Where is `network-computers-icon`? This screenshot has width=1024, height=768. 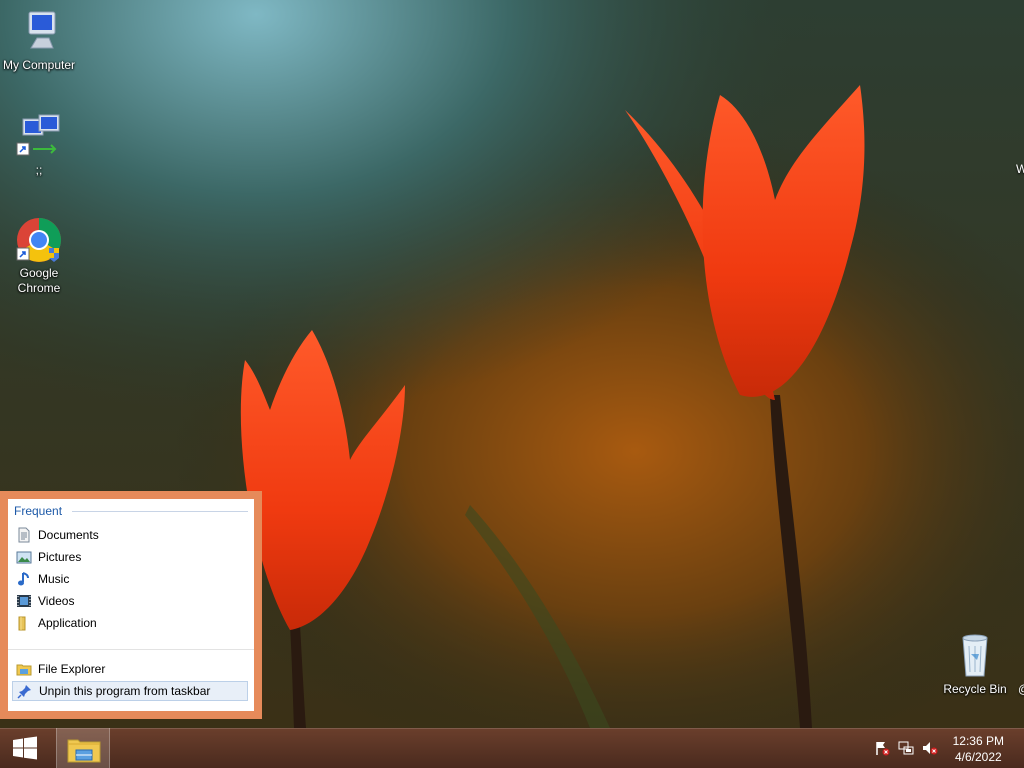
network-computers-icon is located at coordinates (39, 137).